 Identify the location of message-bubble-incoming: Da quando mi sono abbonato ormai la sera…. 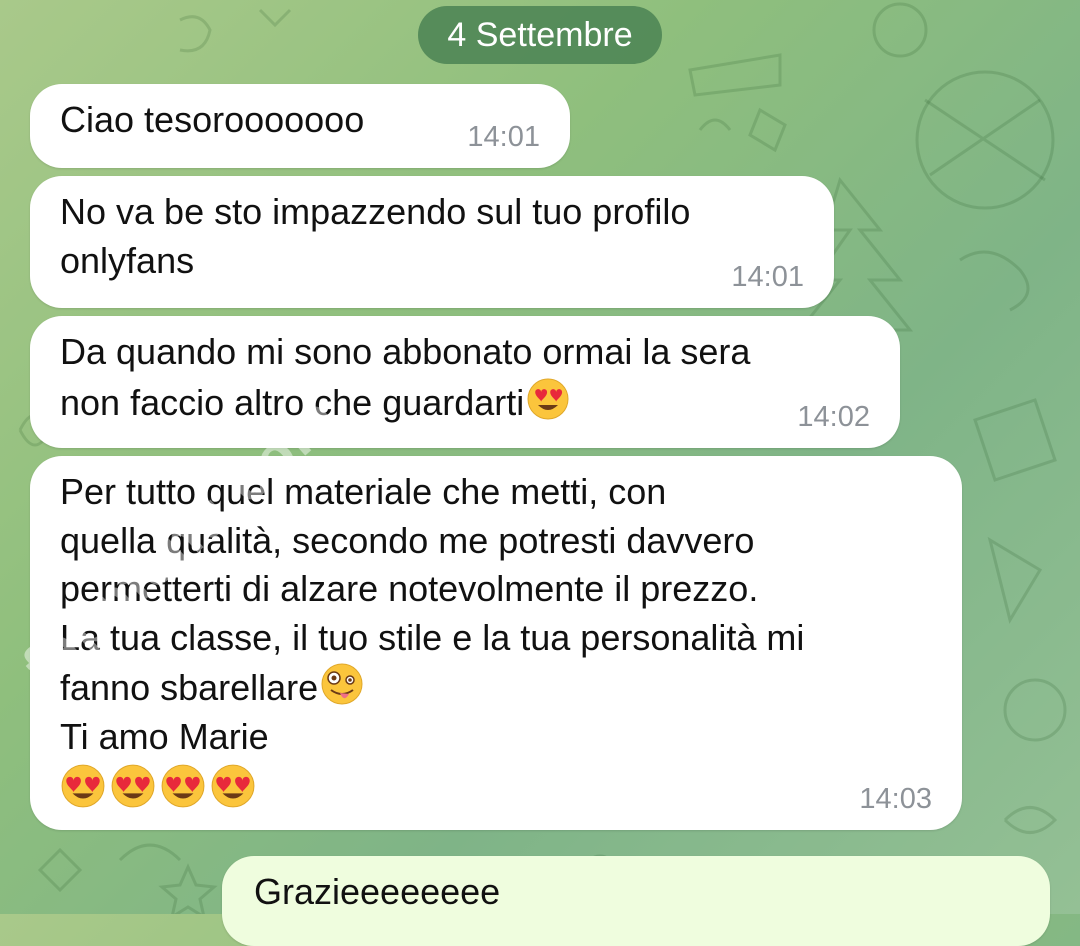
(465, 382).